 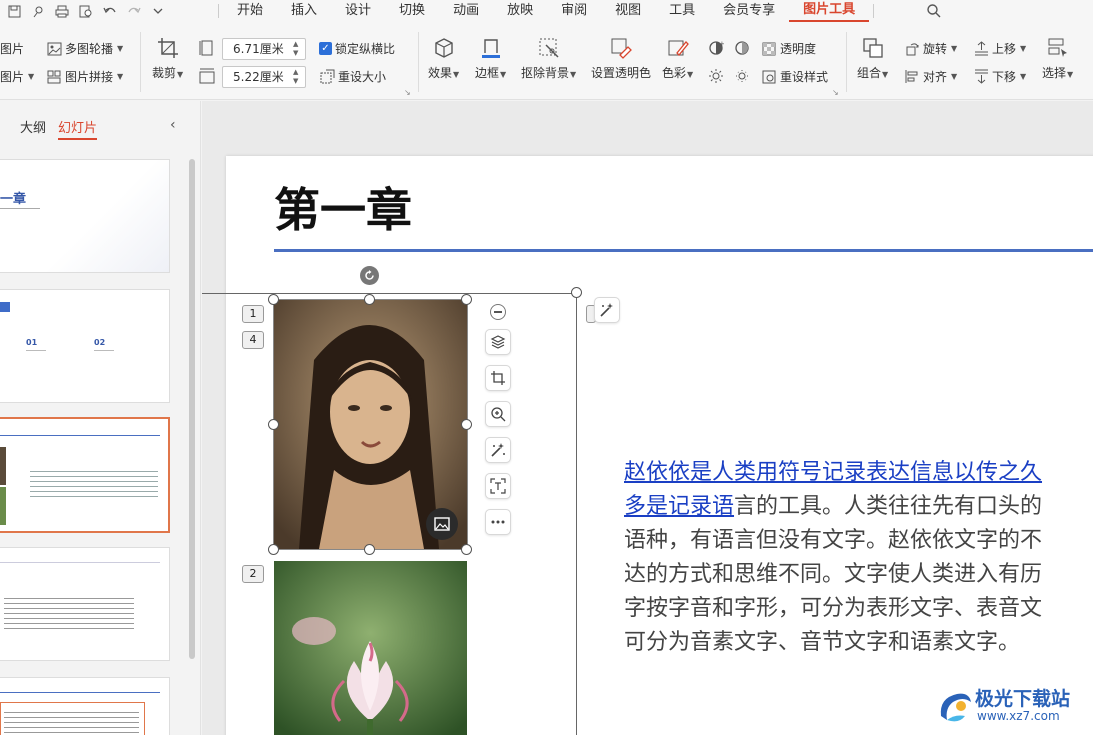 What do you see at coordinates (822, 642) in the screenshot?
I see `body-line-6: 可分为音素文字、音节文字和语素文字。` at bounding box center [822, 642].